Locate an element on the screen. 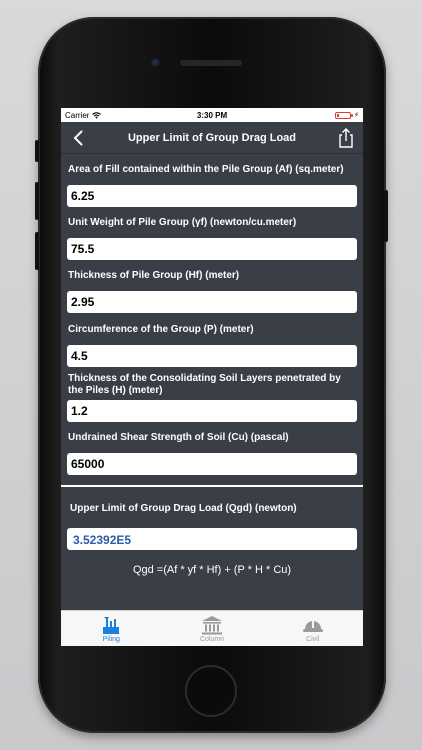 This screenshot has height=750, width=422. tab-bar: Piling Column Civil is located at coordinates (212, 628).